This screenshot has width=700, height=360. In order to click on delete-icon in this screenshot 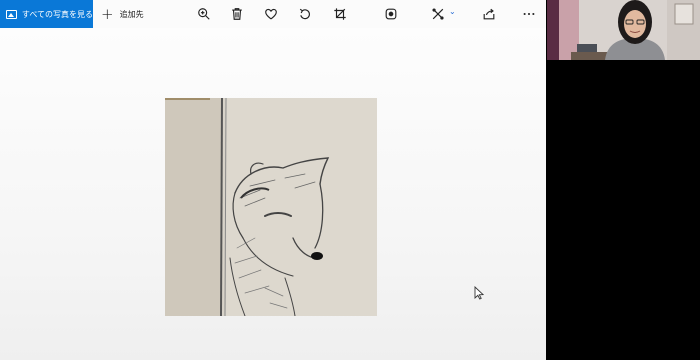, I will do `click(237, 14)`.